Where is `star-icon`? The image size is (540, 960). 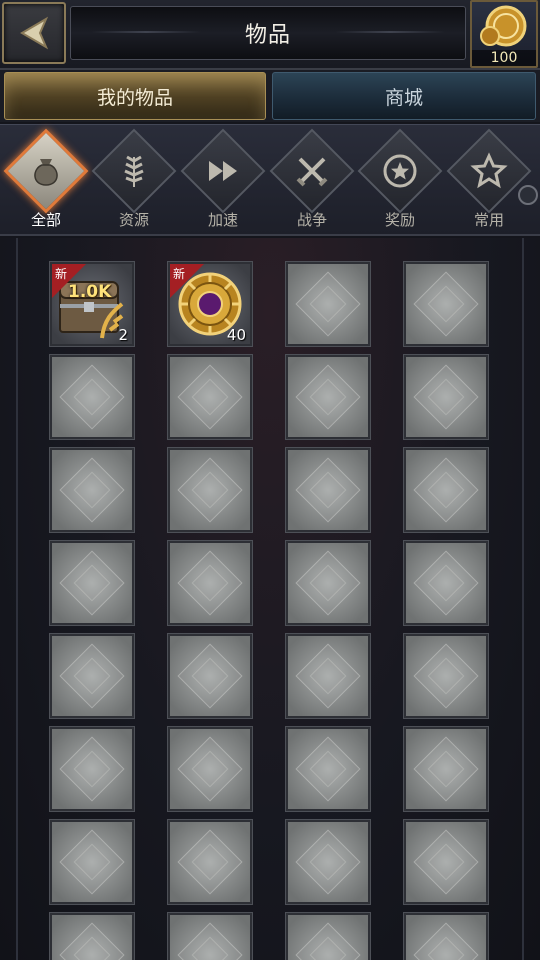
star-icon is located at coordinates (489, 170).